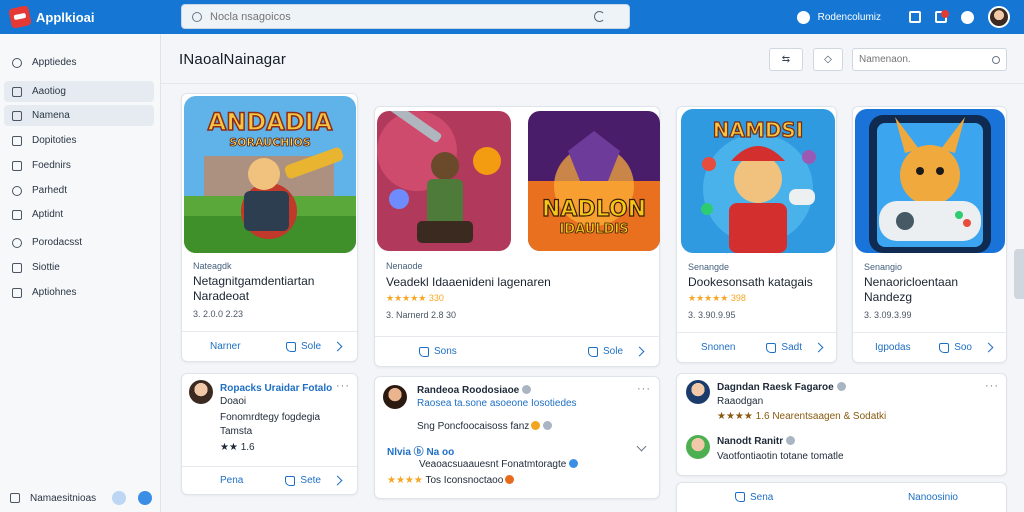 The image size is (1024, 512). I want to click on review-actions-bar: Sena Nanoosinio, so click(841, 497).